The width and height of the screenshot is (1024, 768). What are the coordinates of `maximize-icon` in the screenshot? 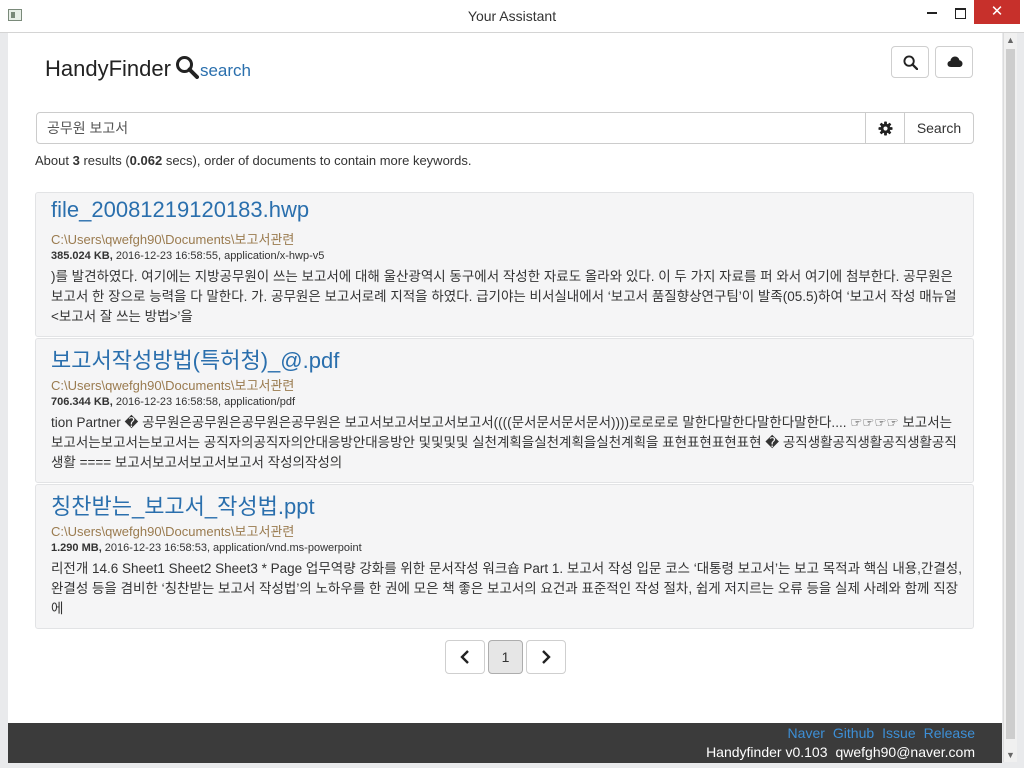 It's located at (960, 13).